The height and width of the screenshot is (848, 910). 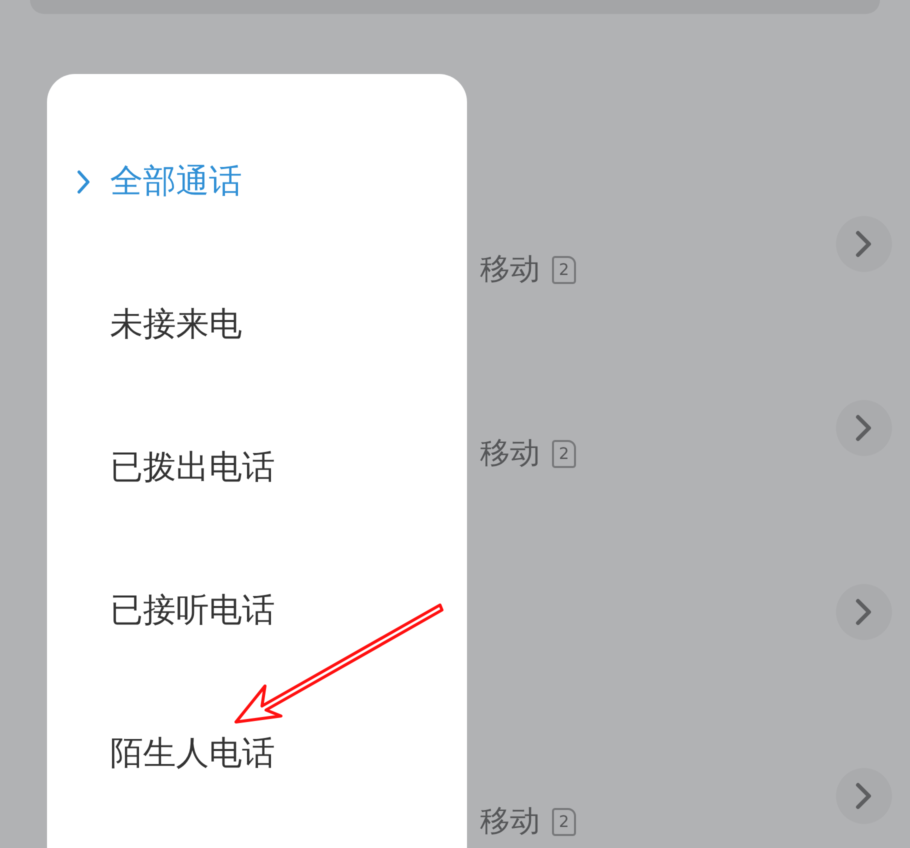 What do you see at coordinates (257, 658) in the screenshot?
I see `menu-item: 已接听电话` at bounding box center [257, 658].